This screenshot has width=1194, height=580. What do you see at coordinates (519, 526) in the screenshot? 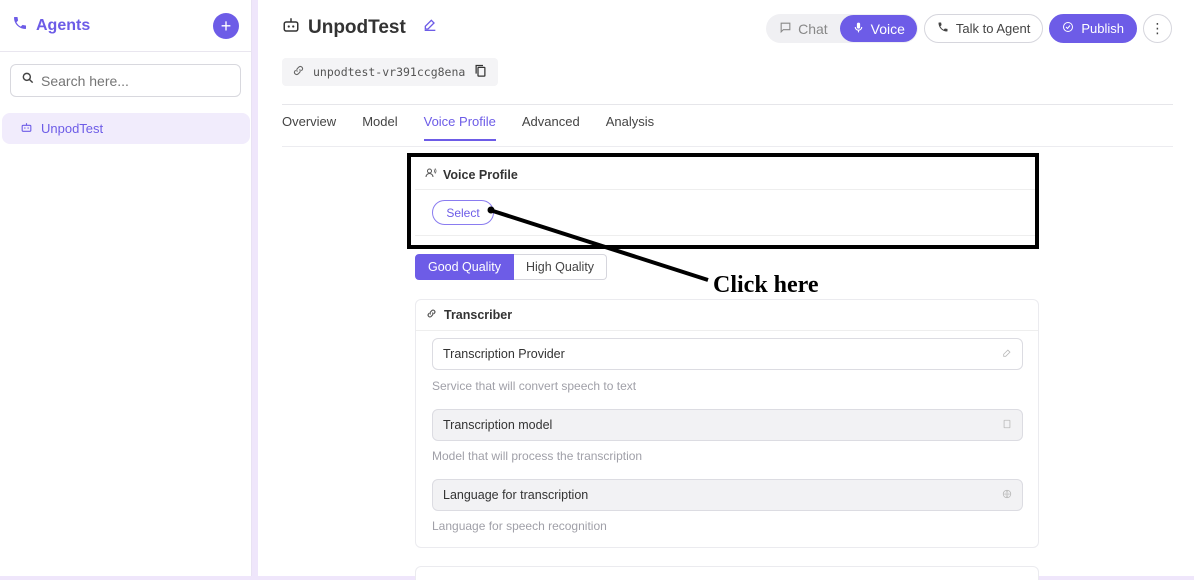
I see `field-hint: Language for speech recognition` at bounding box center [519, 526].